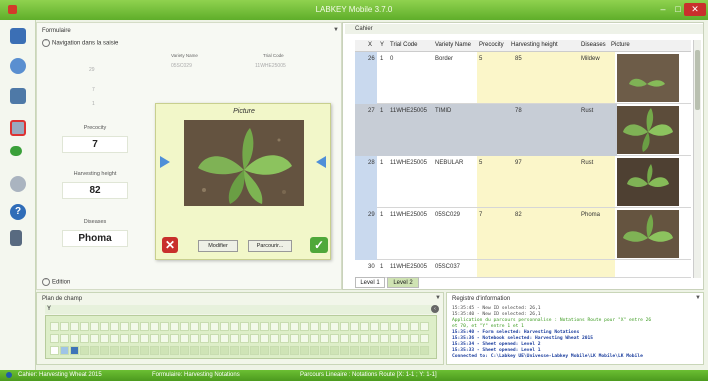 The image size is (708, 381). What do you see at coordinates (620, 45) in the screenshot?
I see `column-header: Picture` at bounding box center [620, 45].